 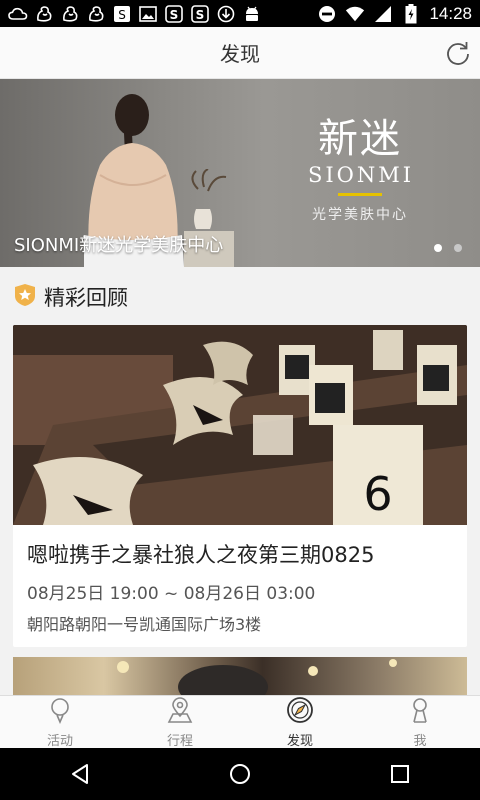 What do you see at coordinates (148, 14) in the screenshot?
I see `image-icon` at bounding box center [148, 14].